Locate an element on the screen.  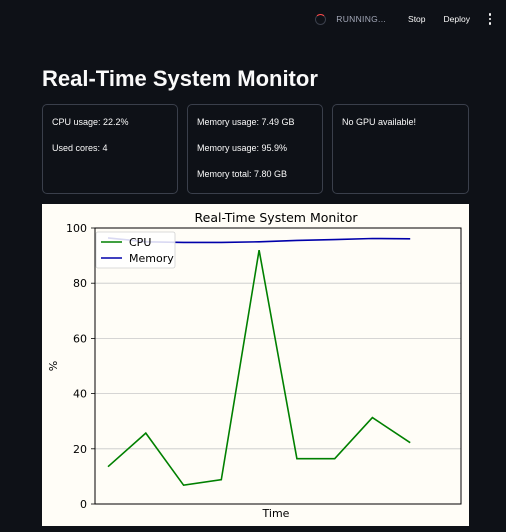
page-title: Real-Time System Monitor is located at coordinates (180, 78).